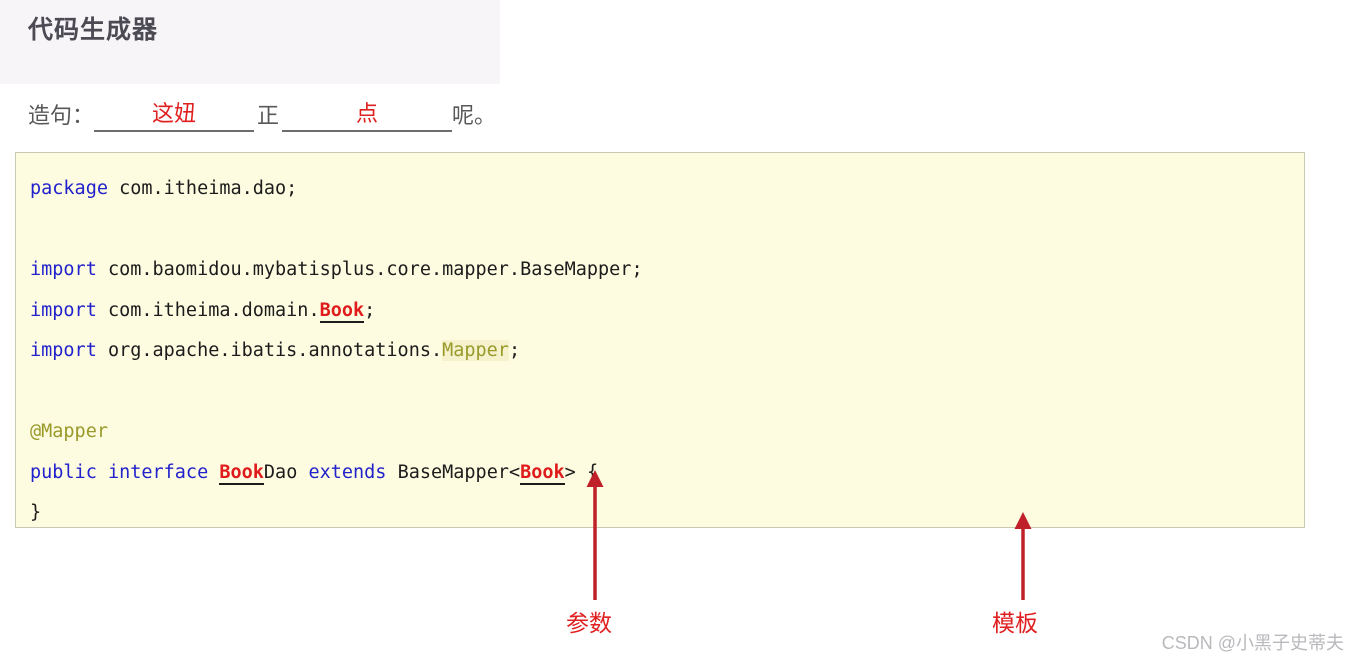 The image size is (1356, 661). Describe the element at coordinates (269, 350) in the screenshot. I see `code-token-plain: org.apache.ibatis.annotations.` at that location.